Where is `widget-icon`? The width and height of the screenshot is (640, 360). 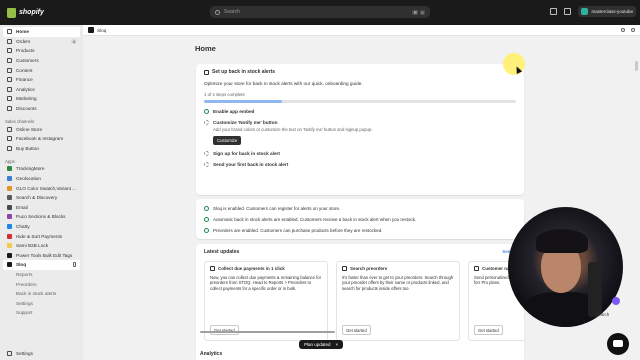 widget-icon is located at coordinates (616, 301).